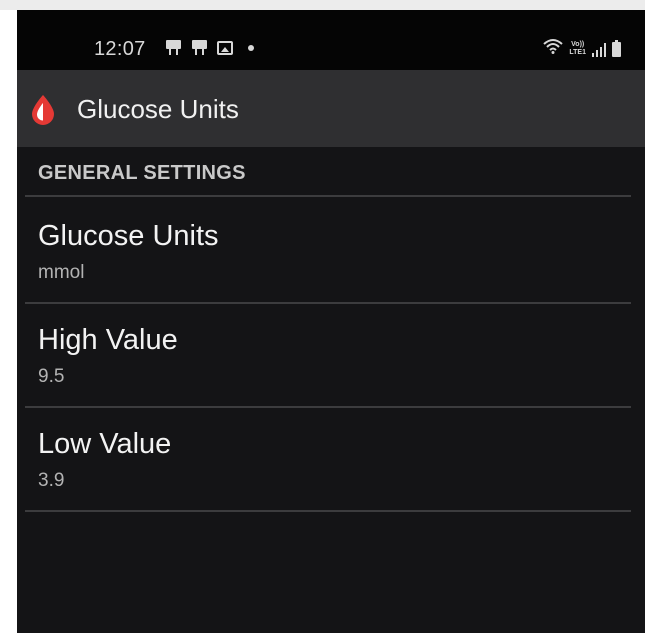 The height and width of the screenshot is (633, 645). What do you see at coordinates (333, 356) in the screenshot?
I see `pref-high-value: High Value 9.5` at bounding box center [333, 356].